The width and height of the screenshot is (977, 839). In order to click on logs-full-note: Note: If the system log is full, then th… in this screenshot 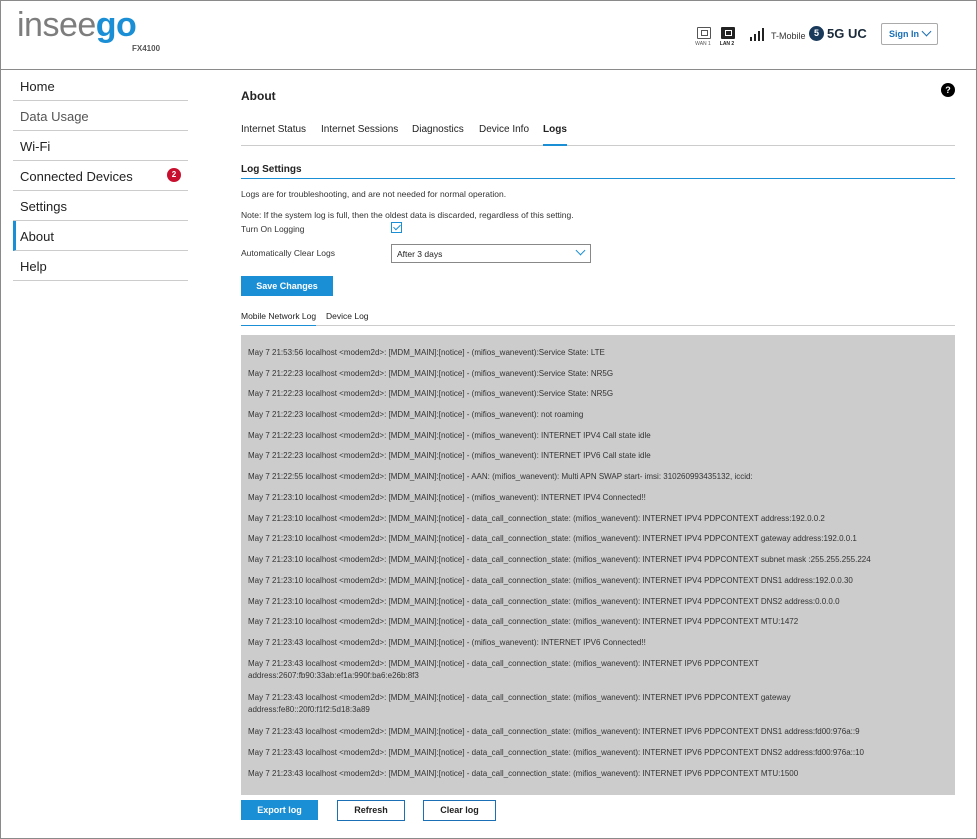, I will do `click(407, 215)`.